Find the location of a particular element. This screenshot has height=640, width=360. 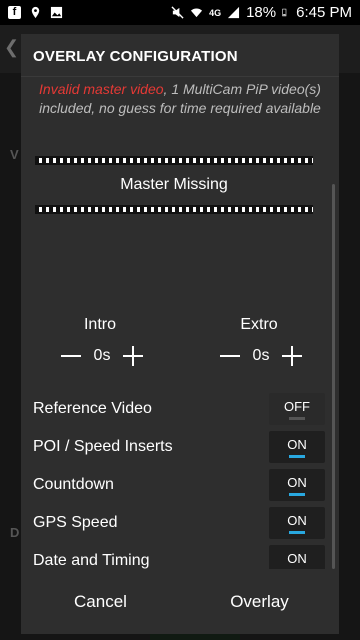

battery-percent: 18% is located at coordinates (261, 12).